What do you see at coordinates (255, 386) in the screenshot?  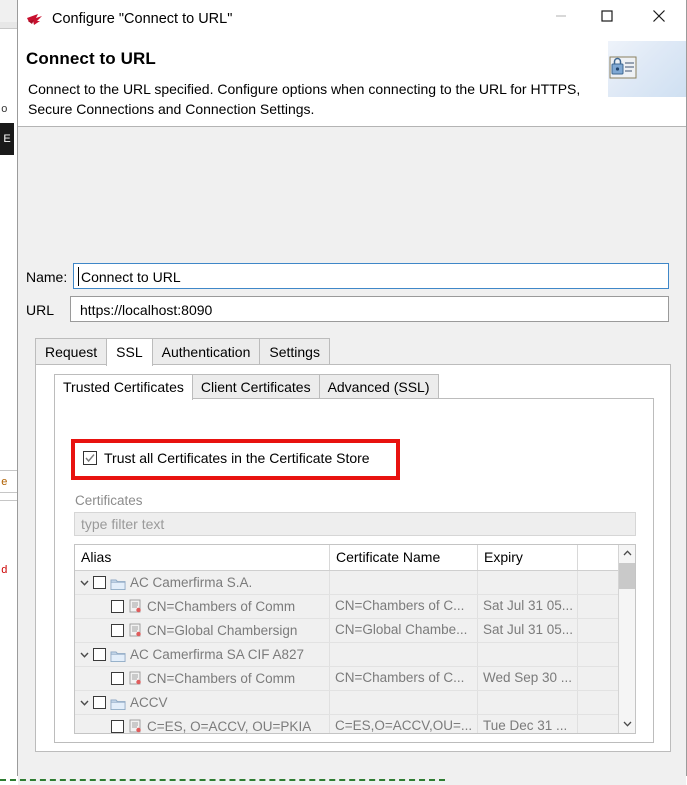 I see `tab-client-certificates: Client Certificates` at bounding box center [255, 386].